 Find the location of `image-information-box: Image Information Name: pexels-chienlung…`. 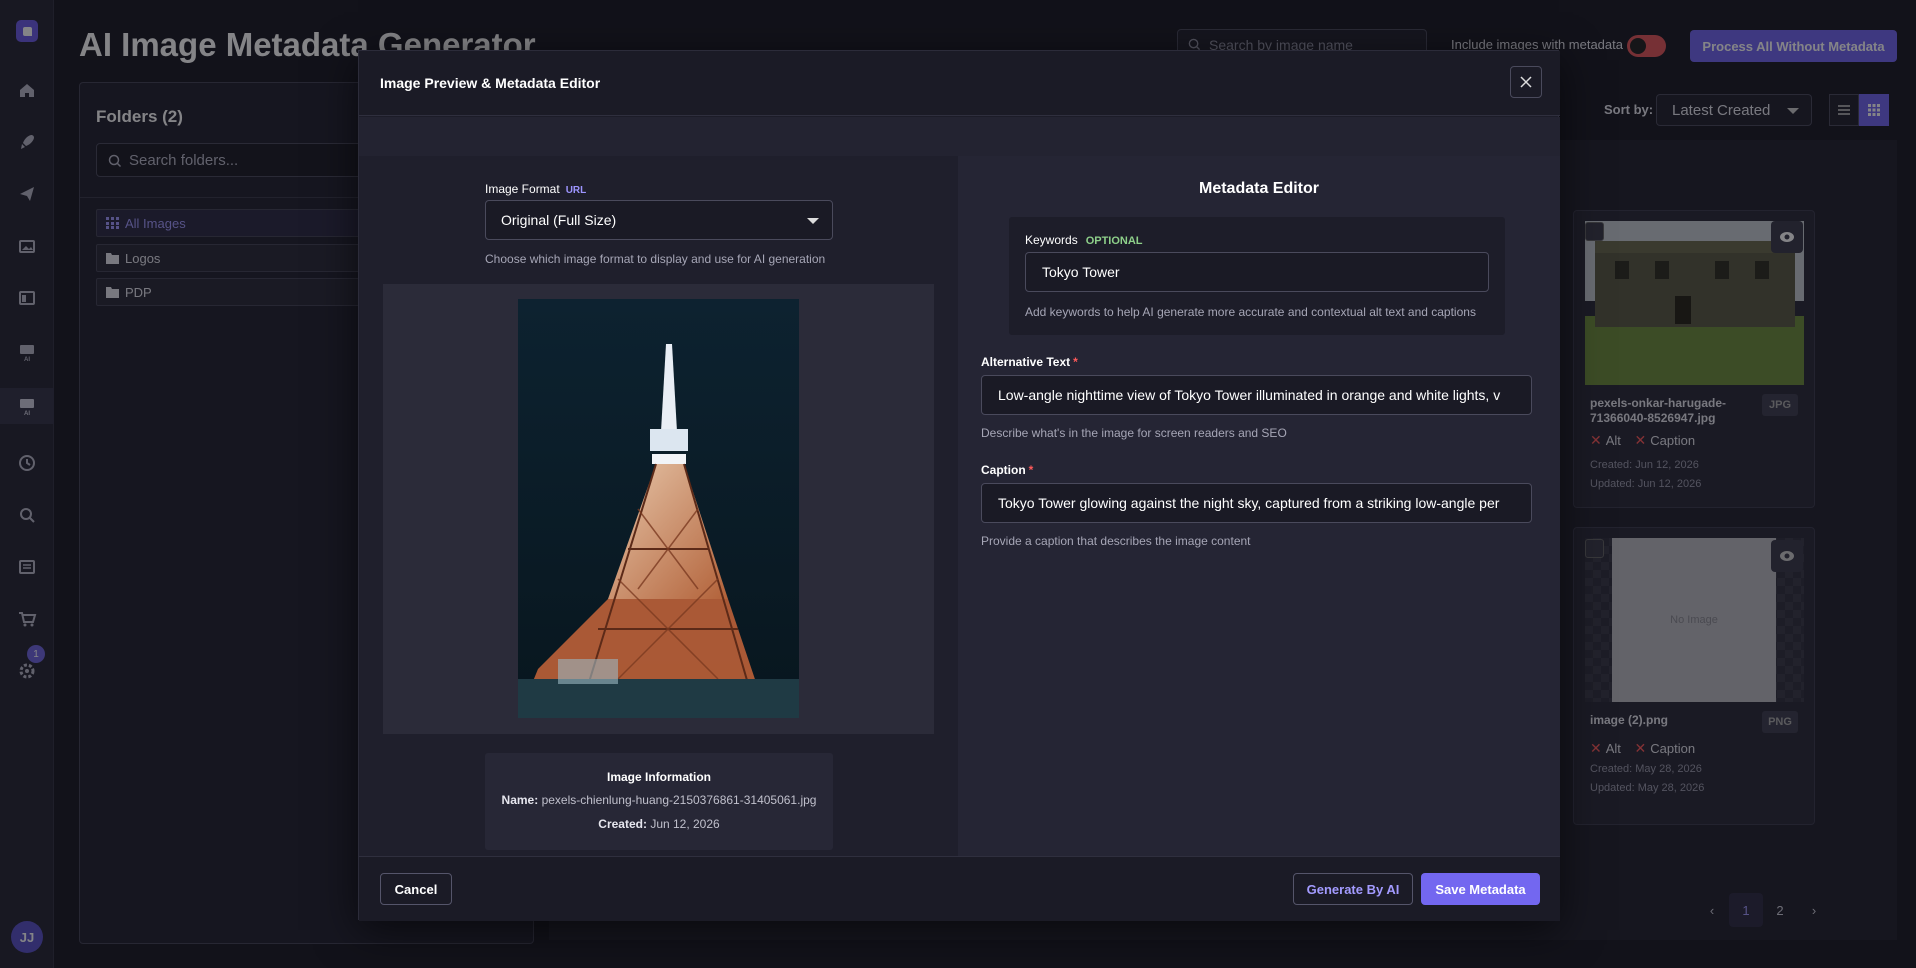

image-information-box: Image Information Name: pexels-chienlung… is located at coordinates (659, 801).